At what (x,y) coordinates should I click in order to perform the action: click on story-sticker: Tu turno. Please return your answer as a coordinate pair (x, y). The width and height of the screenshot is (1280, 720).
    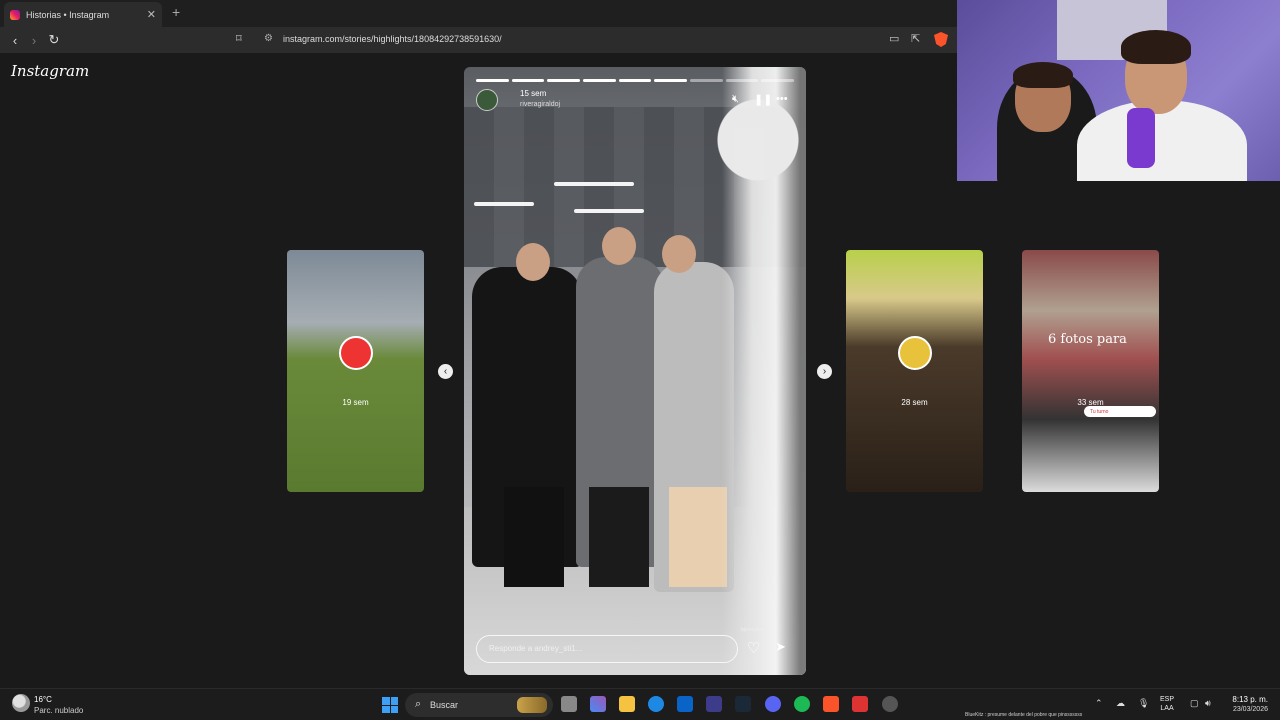
    Looking at the image, I should click on (1120, 411).